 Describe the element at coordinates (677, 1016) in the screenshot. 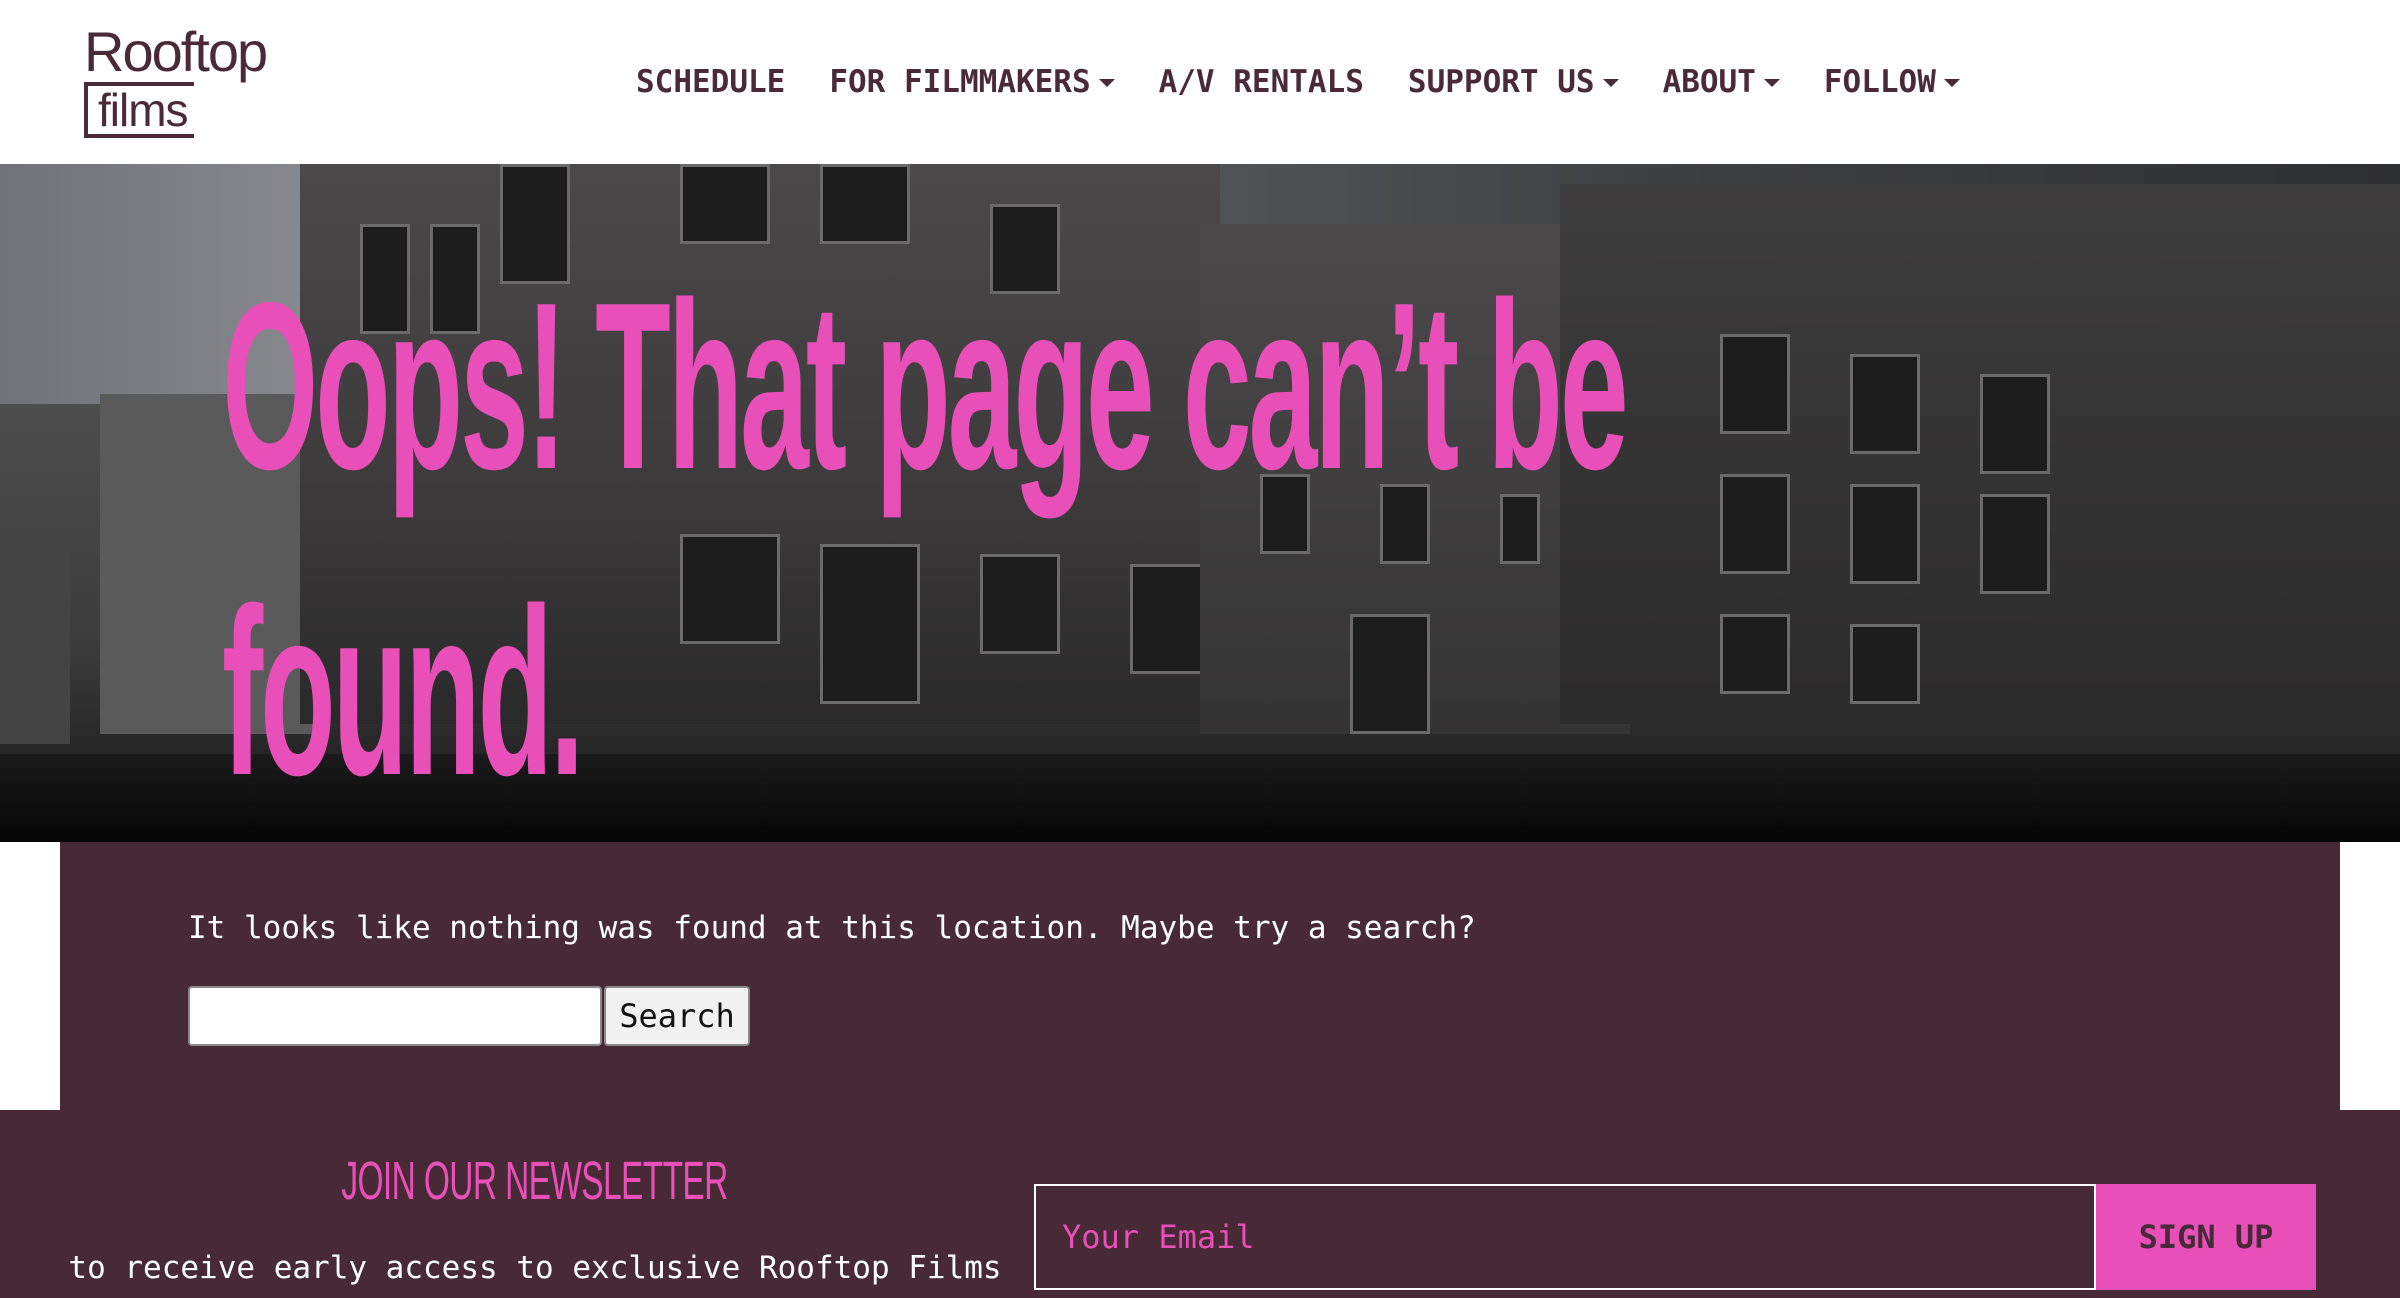

I see `search-button: Search` at that location.